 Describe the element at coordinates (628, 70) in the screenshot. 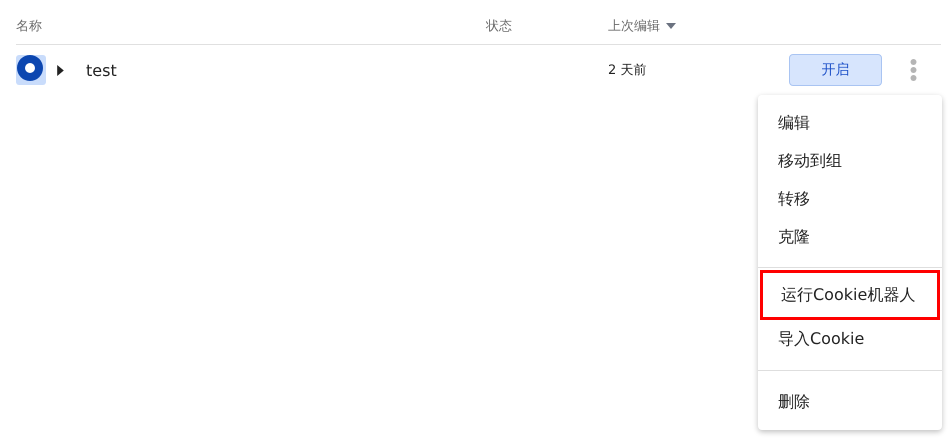

I see `edited-cell-text: 2 天前` at that location.